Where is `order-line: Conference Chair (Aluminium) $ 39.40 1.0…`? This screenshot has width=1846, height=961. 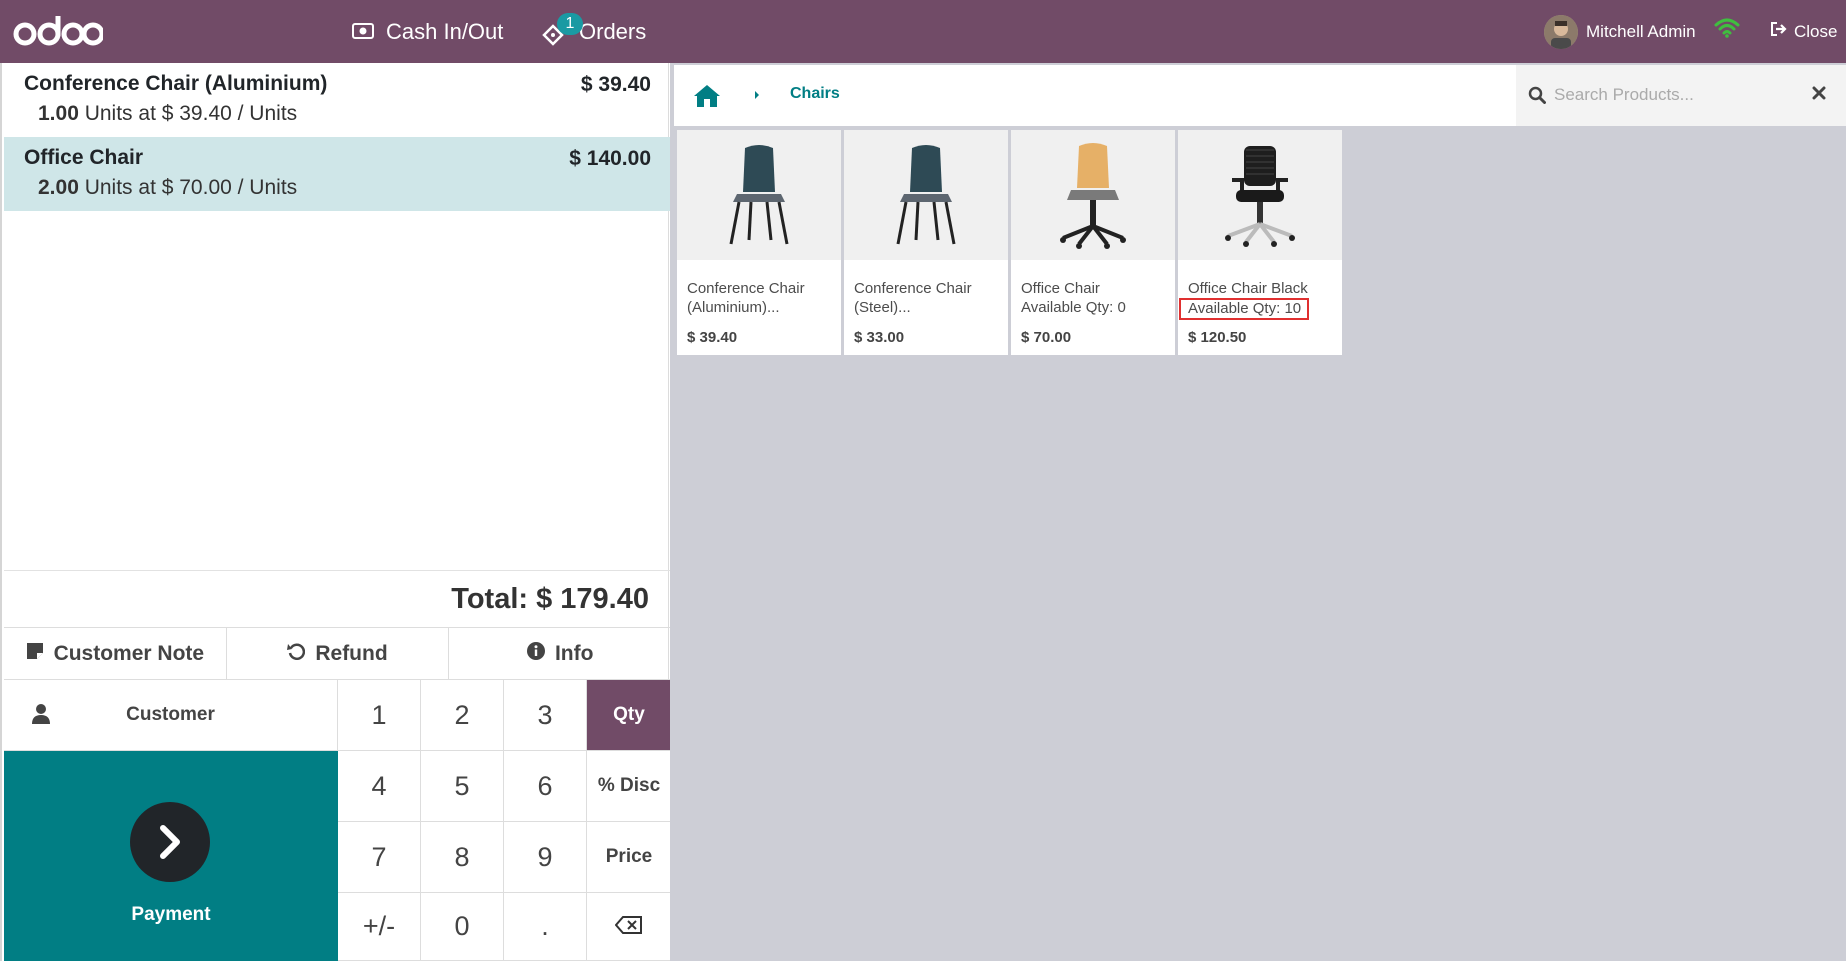
order-line: Conference Chair (Aluminium) $ 39.40 1.0… is located at coordinates (337, 100).